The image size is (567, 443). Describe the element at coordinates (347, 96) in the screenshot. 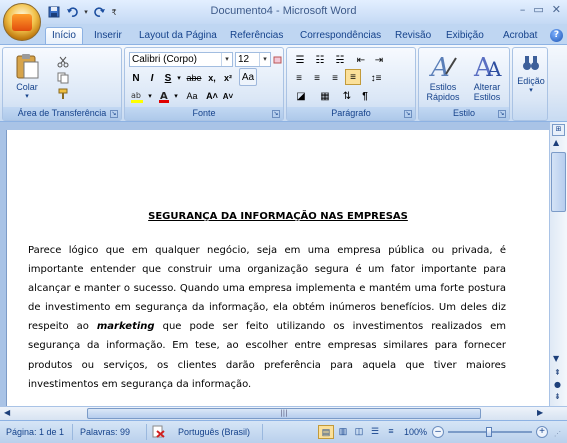

I see `sort-icon: ⇅` at that location.